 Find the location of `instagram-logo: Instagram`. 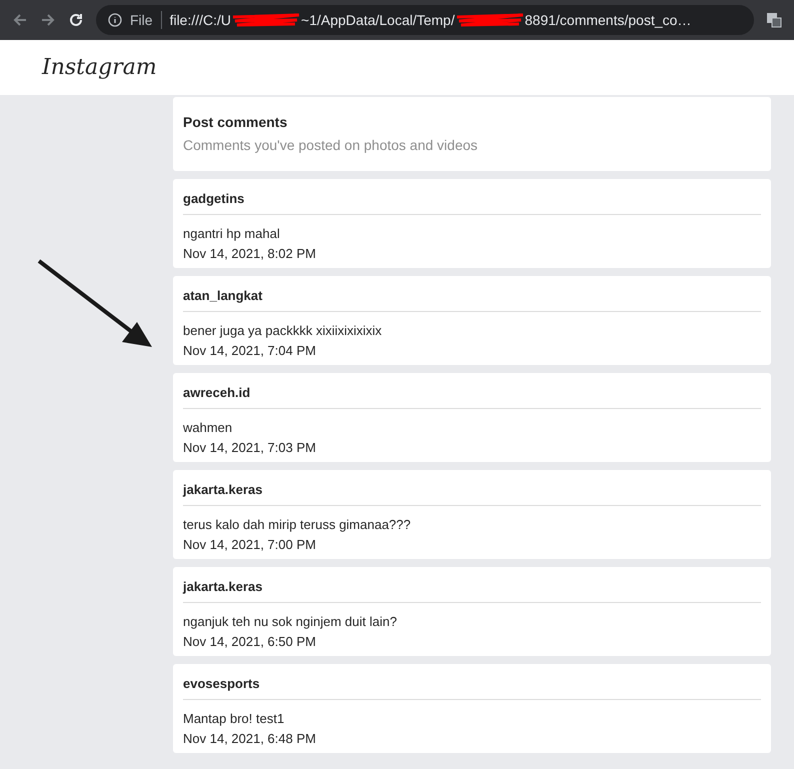

instagram-logo: Instagram is located at coordinates (99, 67).